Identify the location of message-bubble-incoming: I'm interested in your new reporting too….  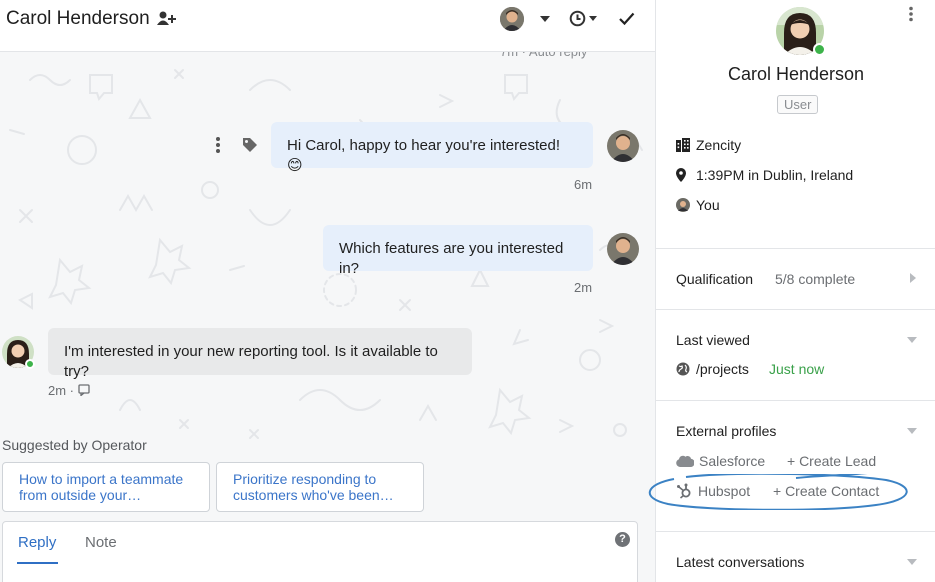
(260, 354).